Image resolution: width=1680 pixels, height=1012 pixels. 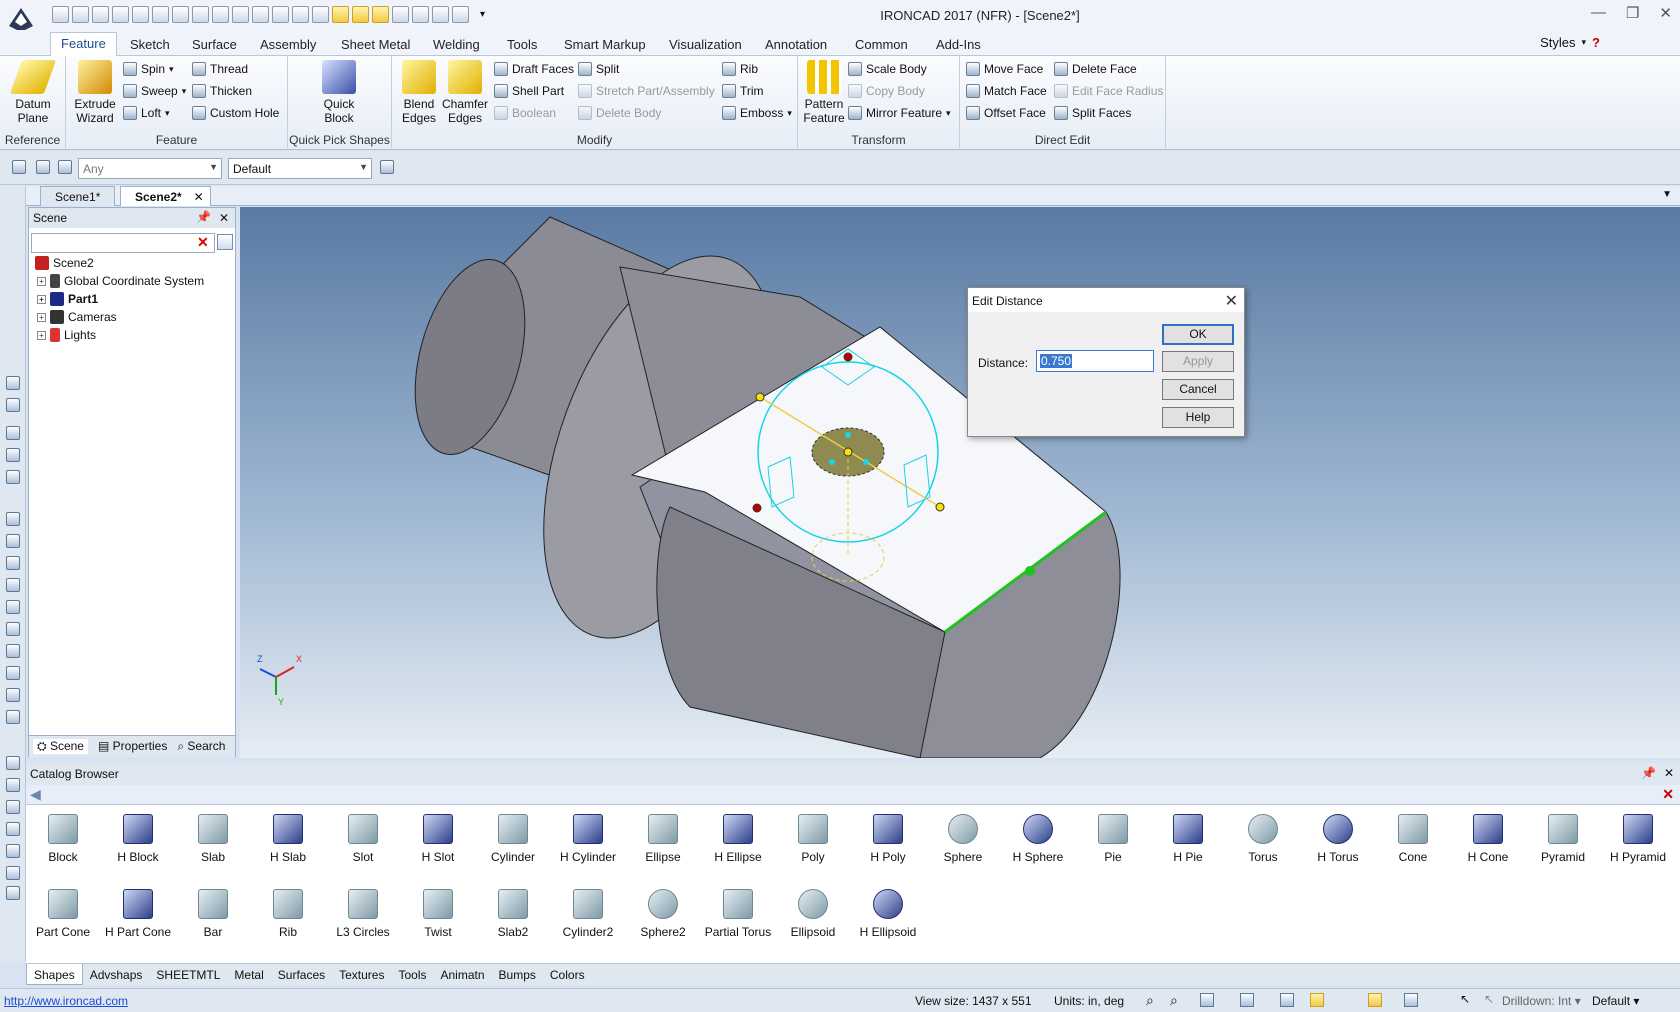 I want to click on tab-scene: ⛭ Scene, so click(x=60, y=746).